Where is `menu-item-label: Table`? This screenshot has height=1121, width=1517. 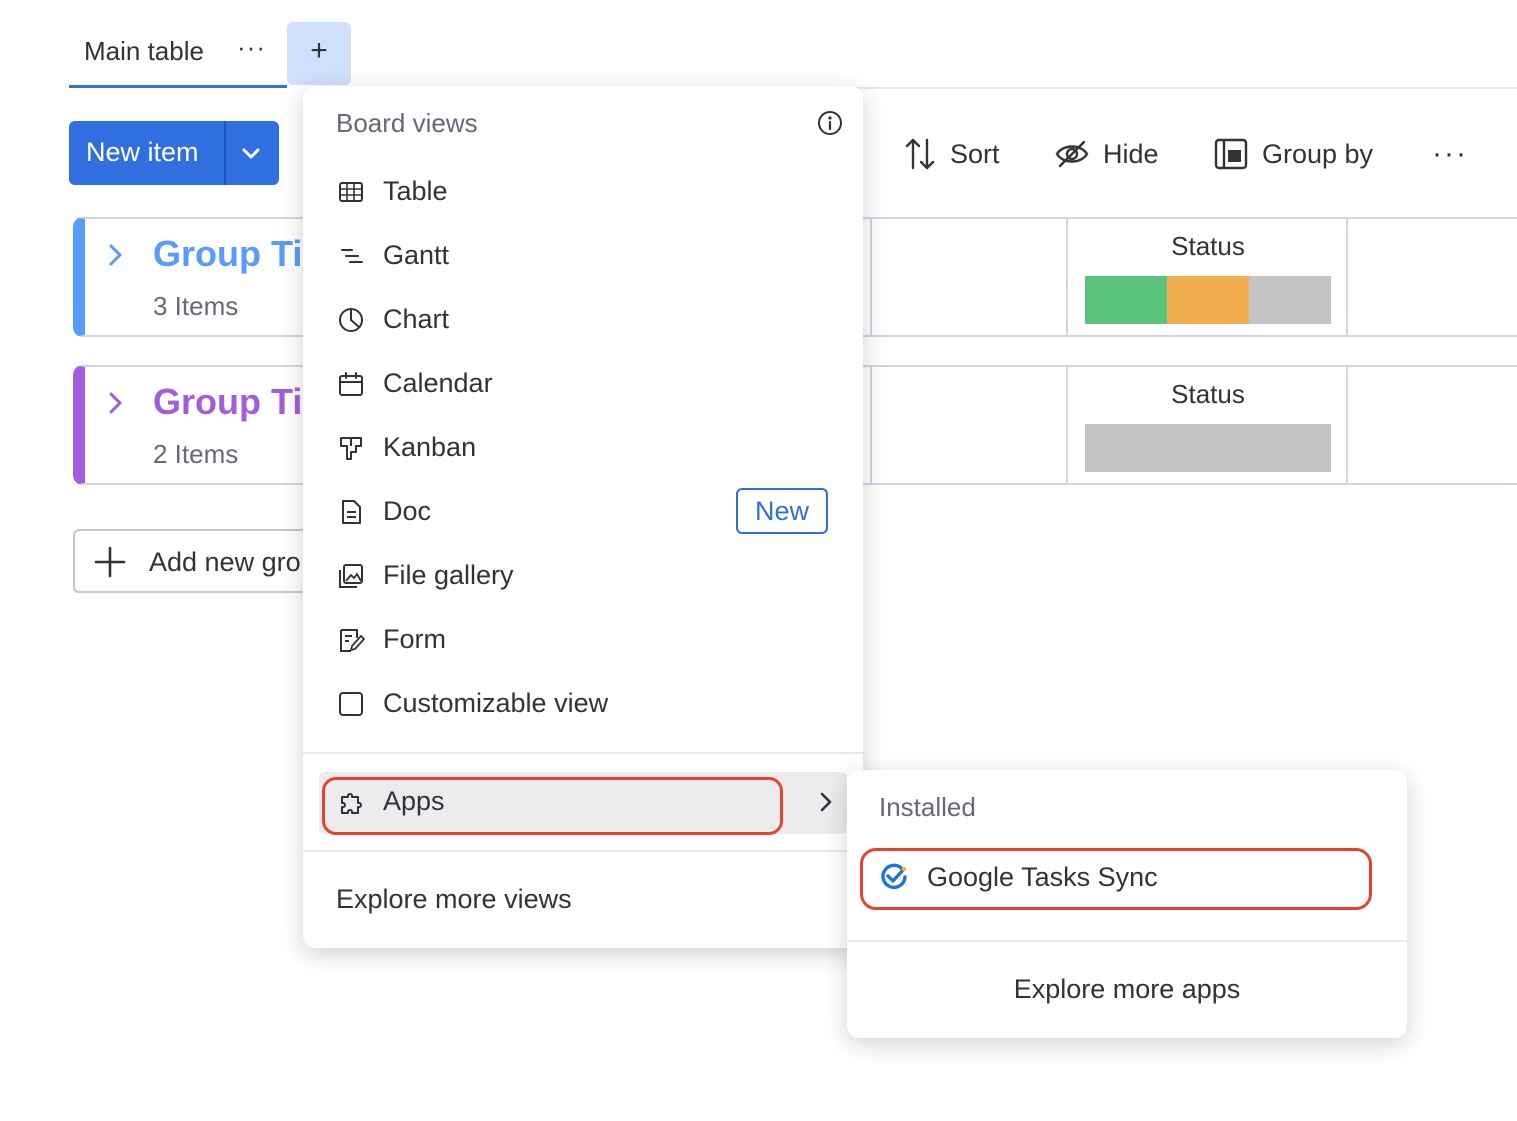
menu-item-label: Table is located at coordinates (415, 191).